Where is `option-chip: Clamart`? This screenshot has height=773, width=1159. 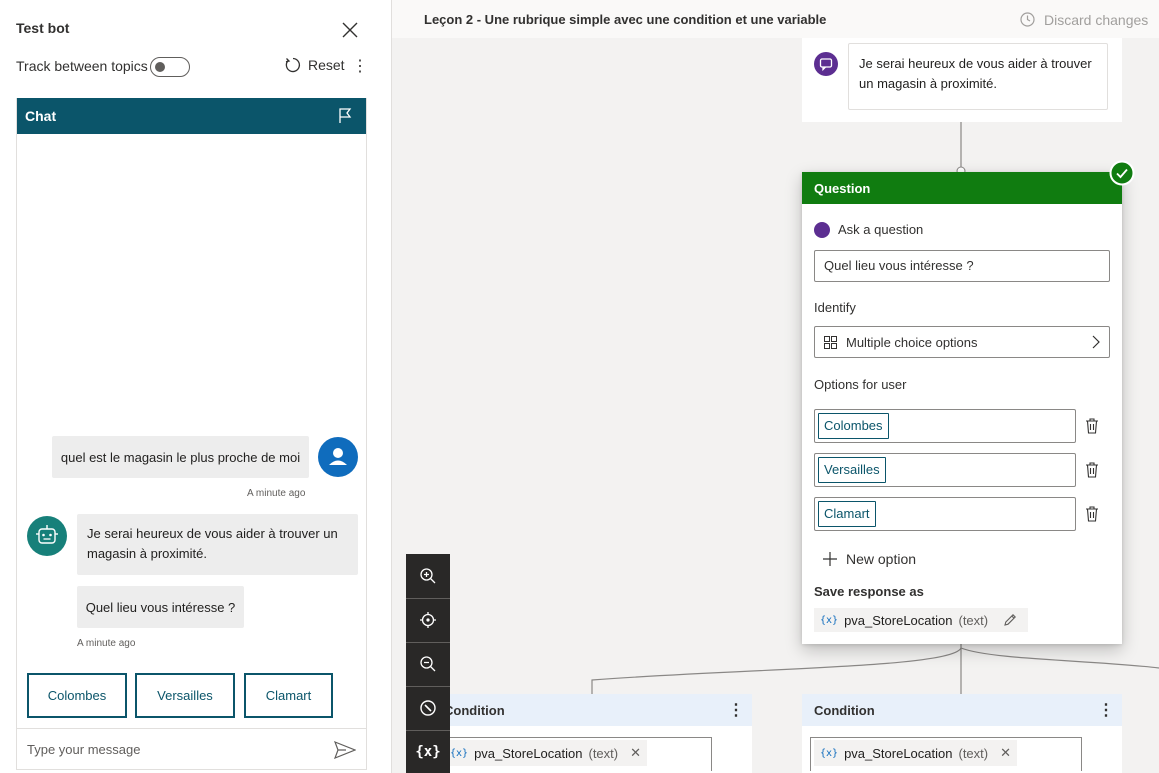
option-chip: Clamart is located at coordinates (847, 514).